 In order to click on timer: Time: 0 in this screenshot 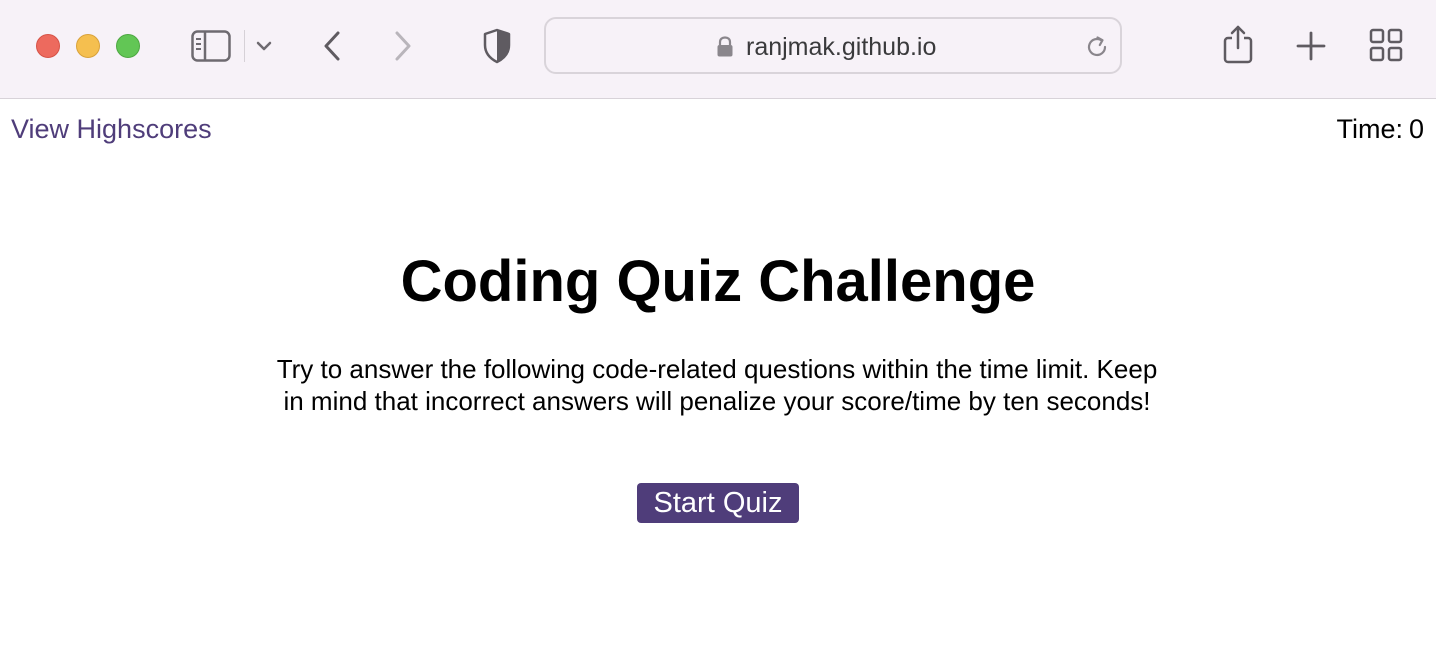, I will do `click(1380, 129)`.